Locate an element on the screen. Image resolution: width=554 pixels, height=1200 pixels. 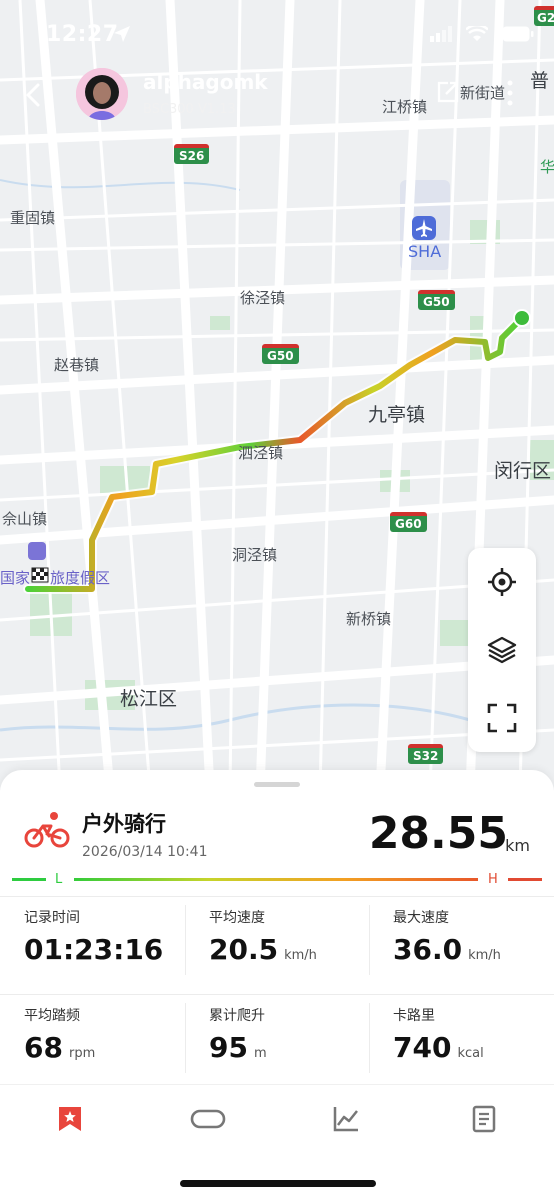
share-button is located at coordinates (448, 92).